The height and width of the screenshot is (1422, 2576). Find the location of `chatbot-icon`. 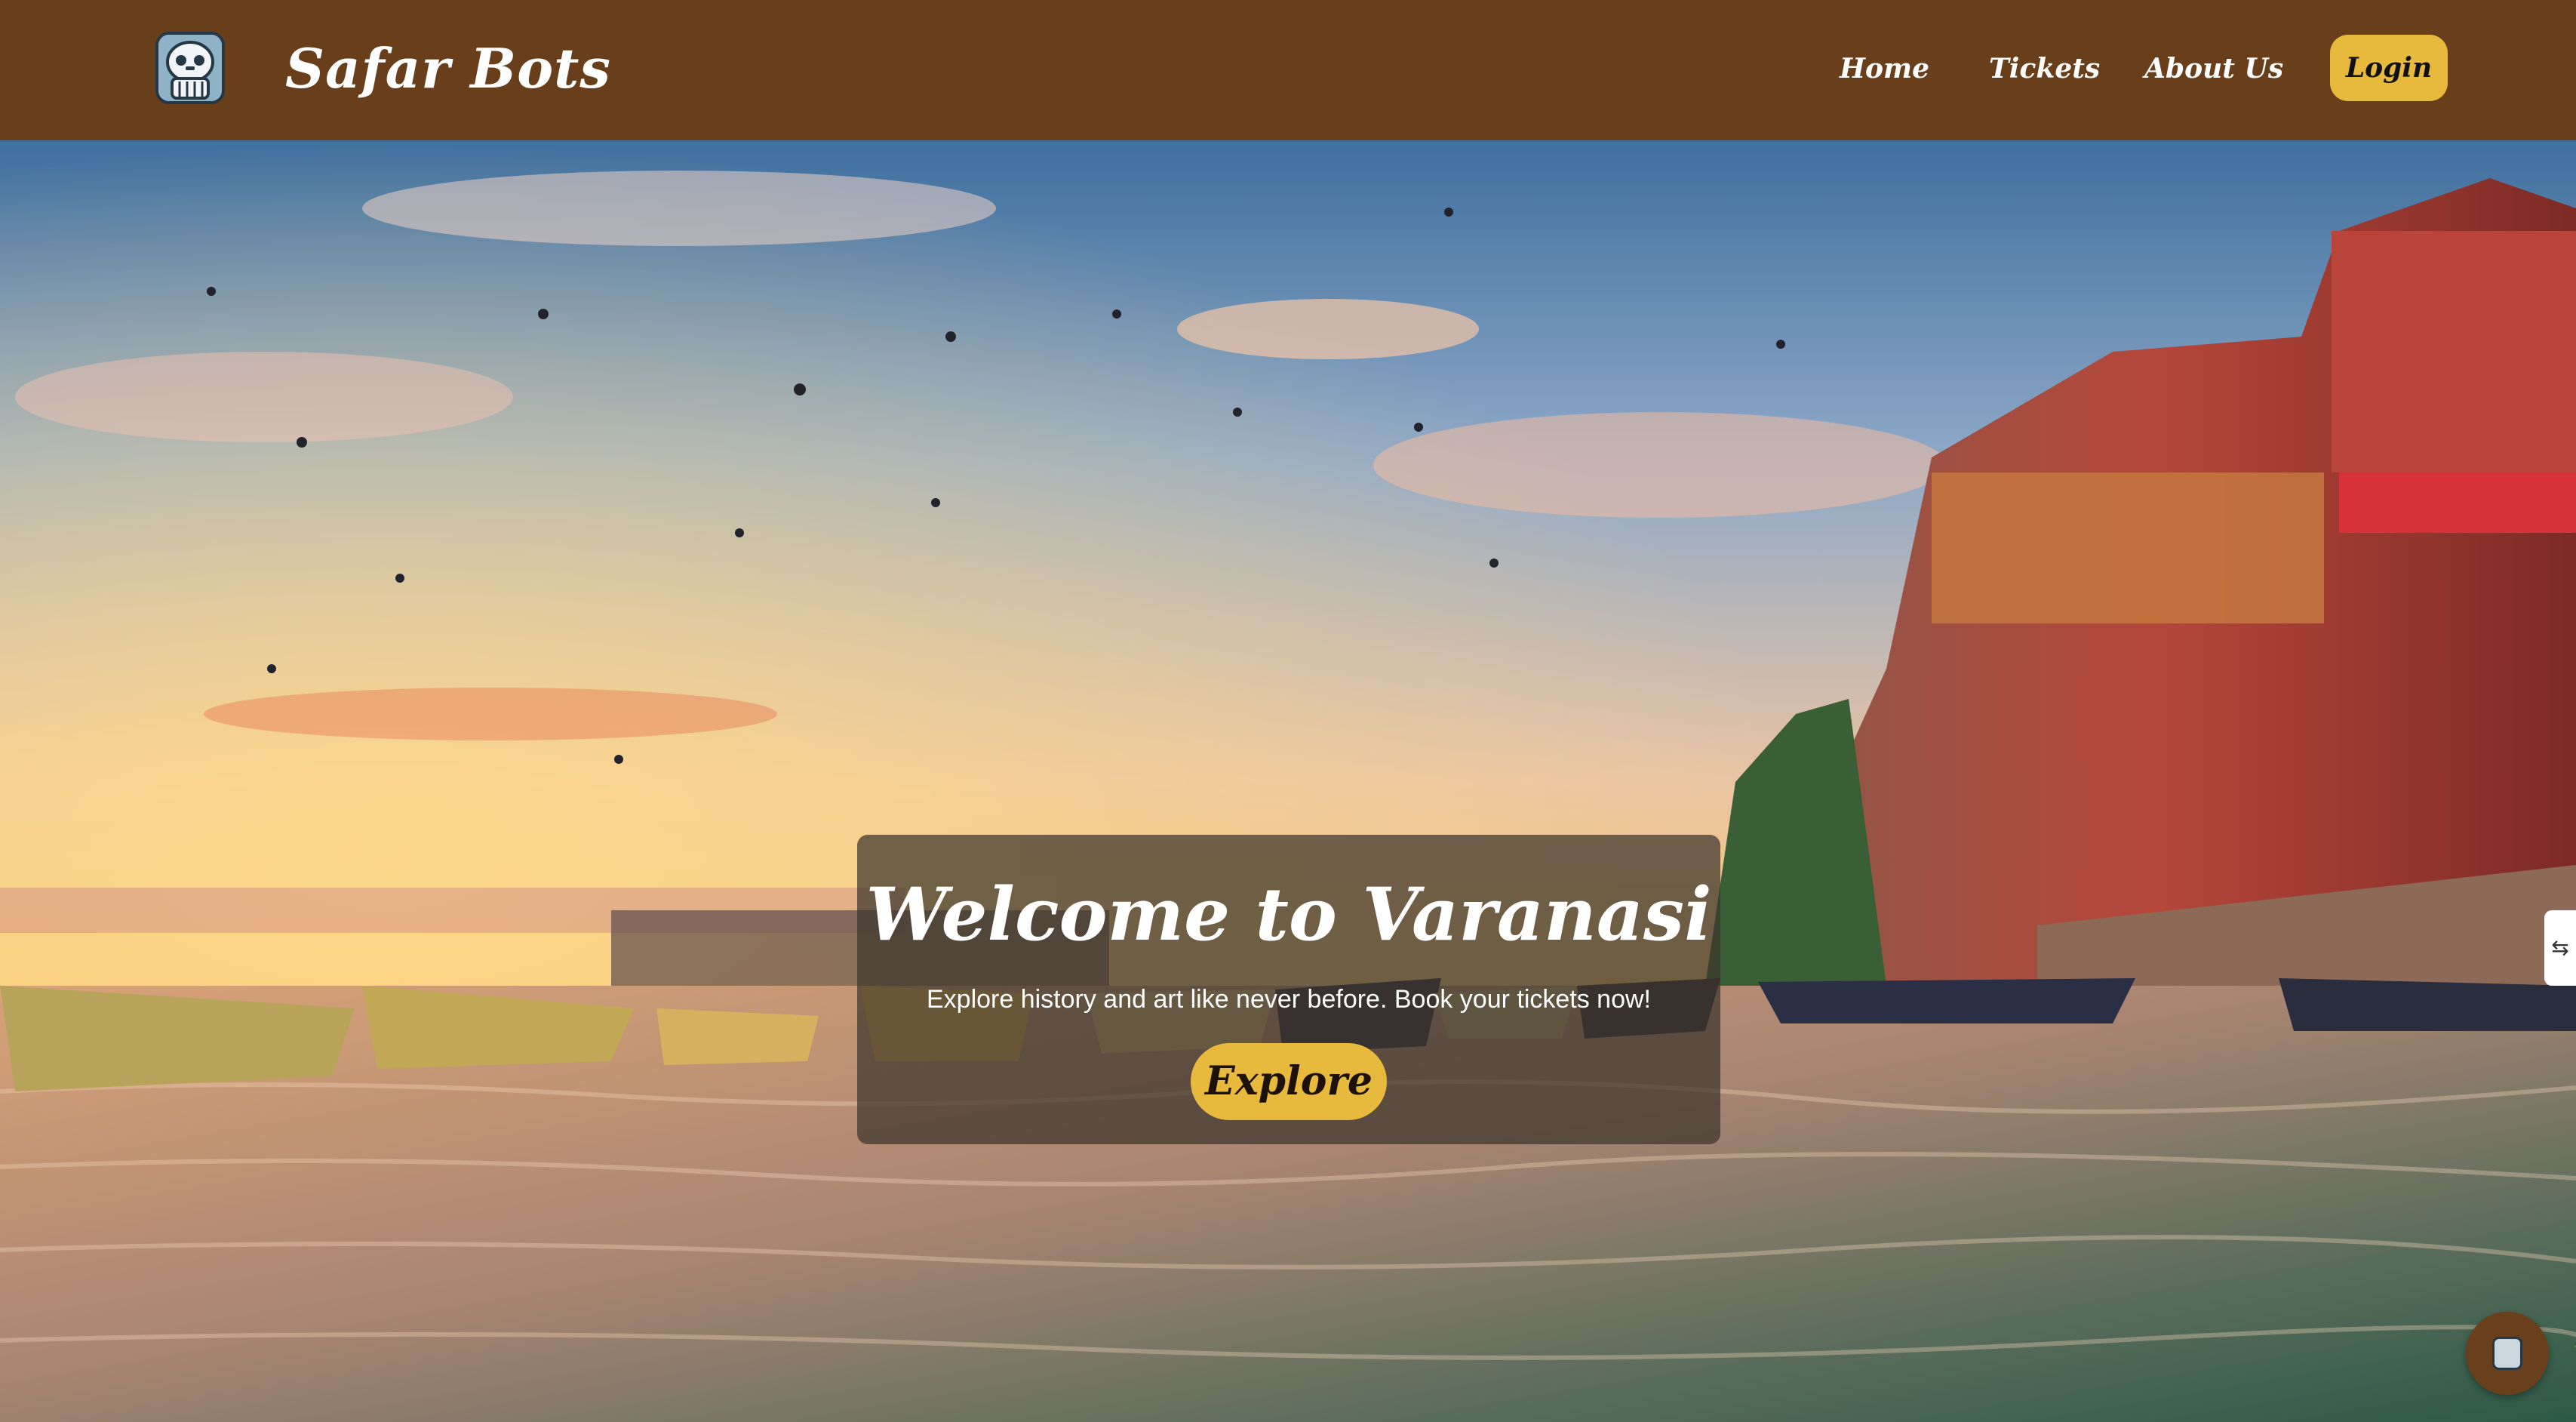

chatbot-icon is located at coordinates (2507, 1354).